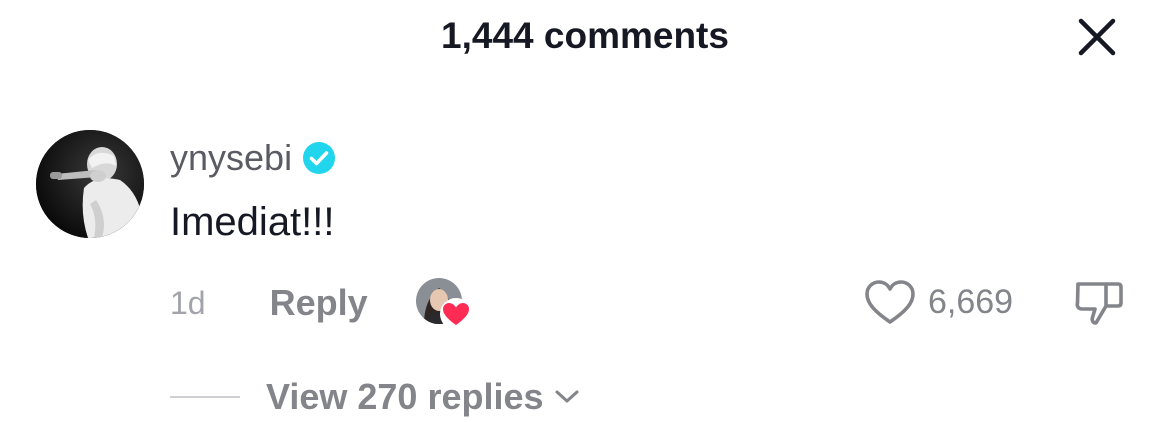  I want to click on username-row: ynysebi, so click(253, 158).